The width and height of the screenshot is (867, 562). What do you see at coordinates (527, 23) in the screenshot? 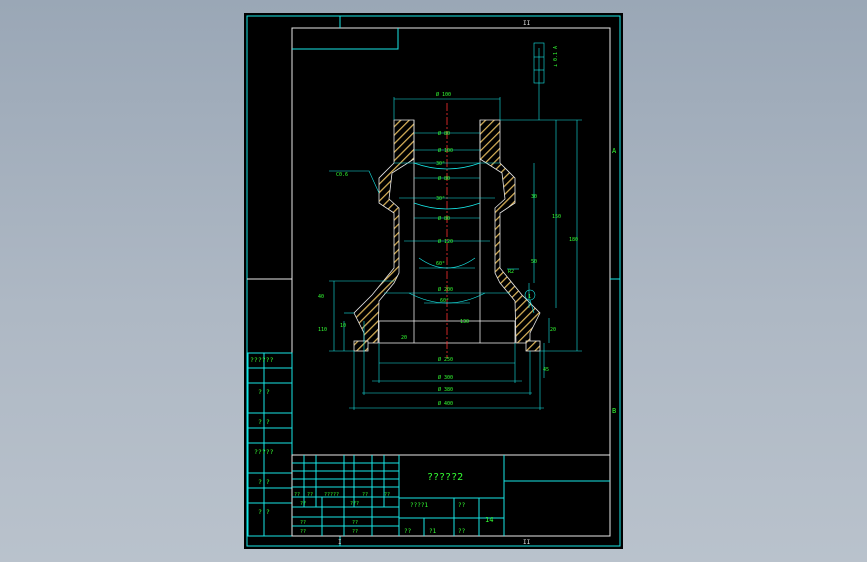
I see `top-mark-2: II` at bounding box center [527, 23].